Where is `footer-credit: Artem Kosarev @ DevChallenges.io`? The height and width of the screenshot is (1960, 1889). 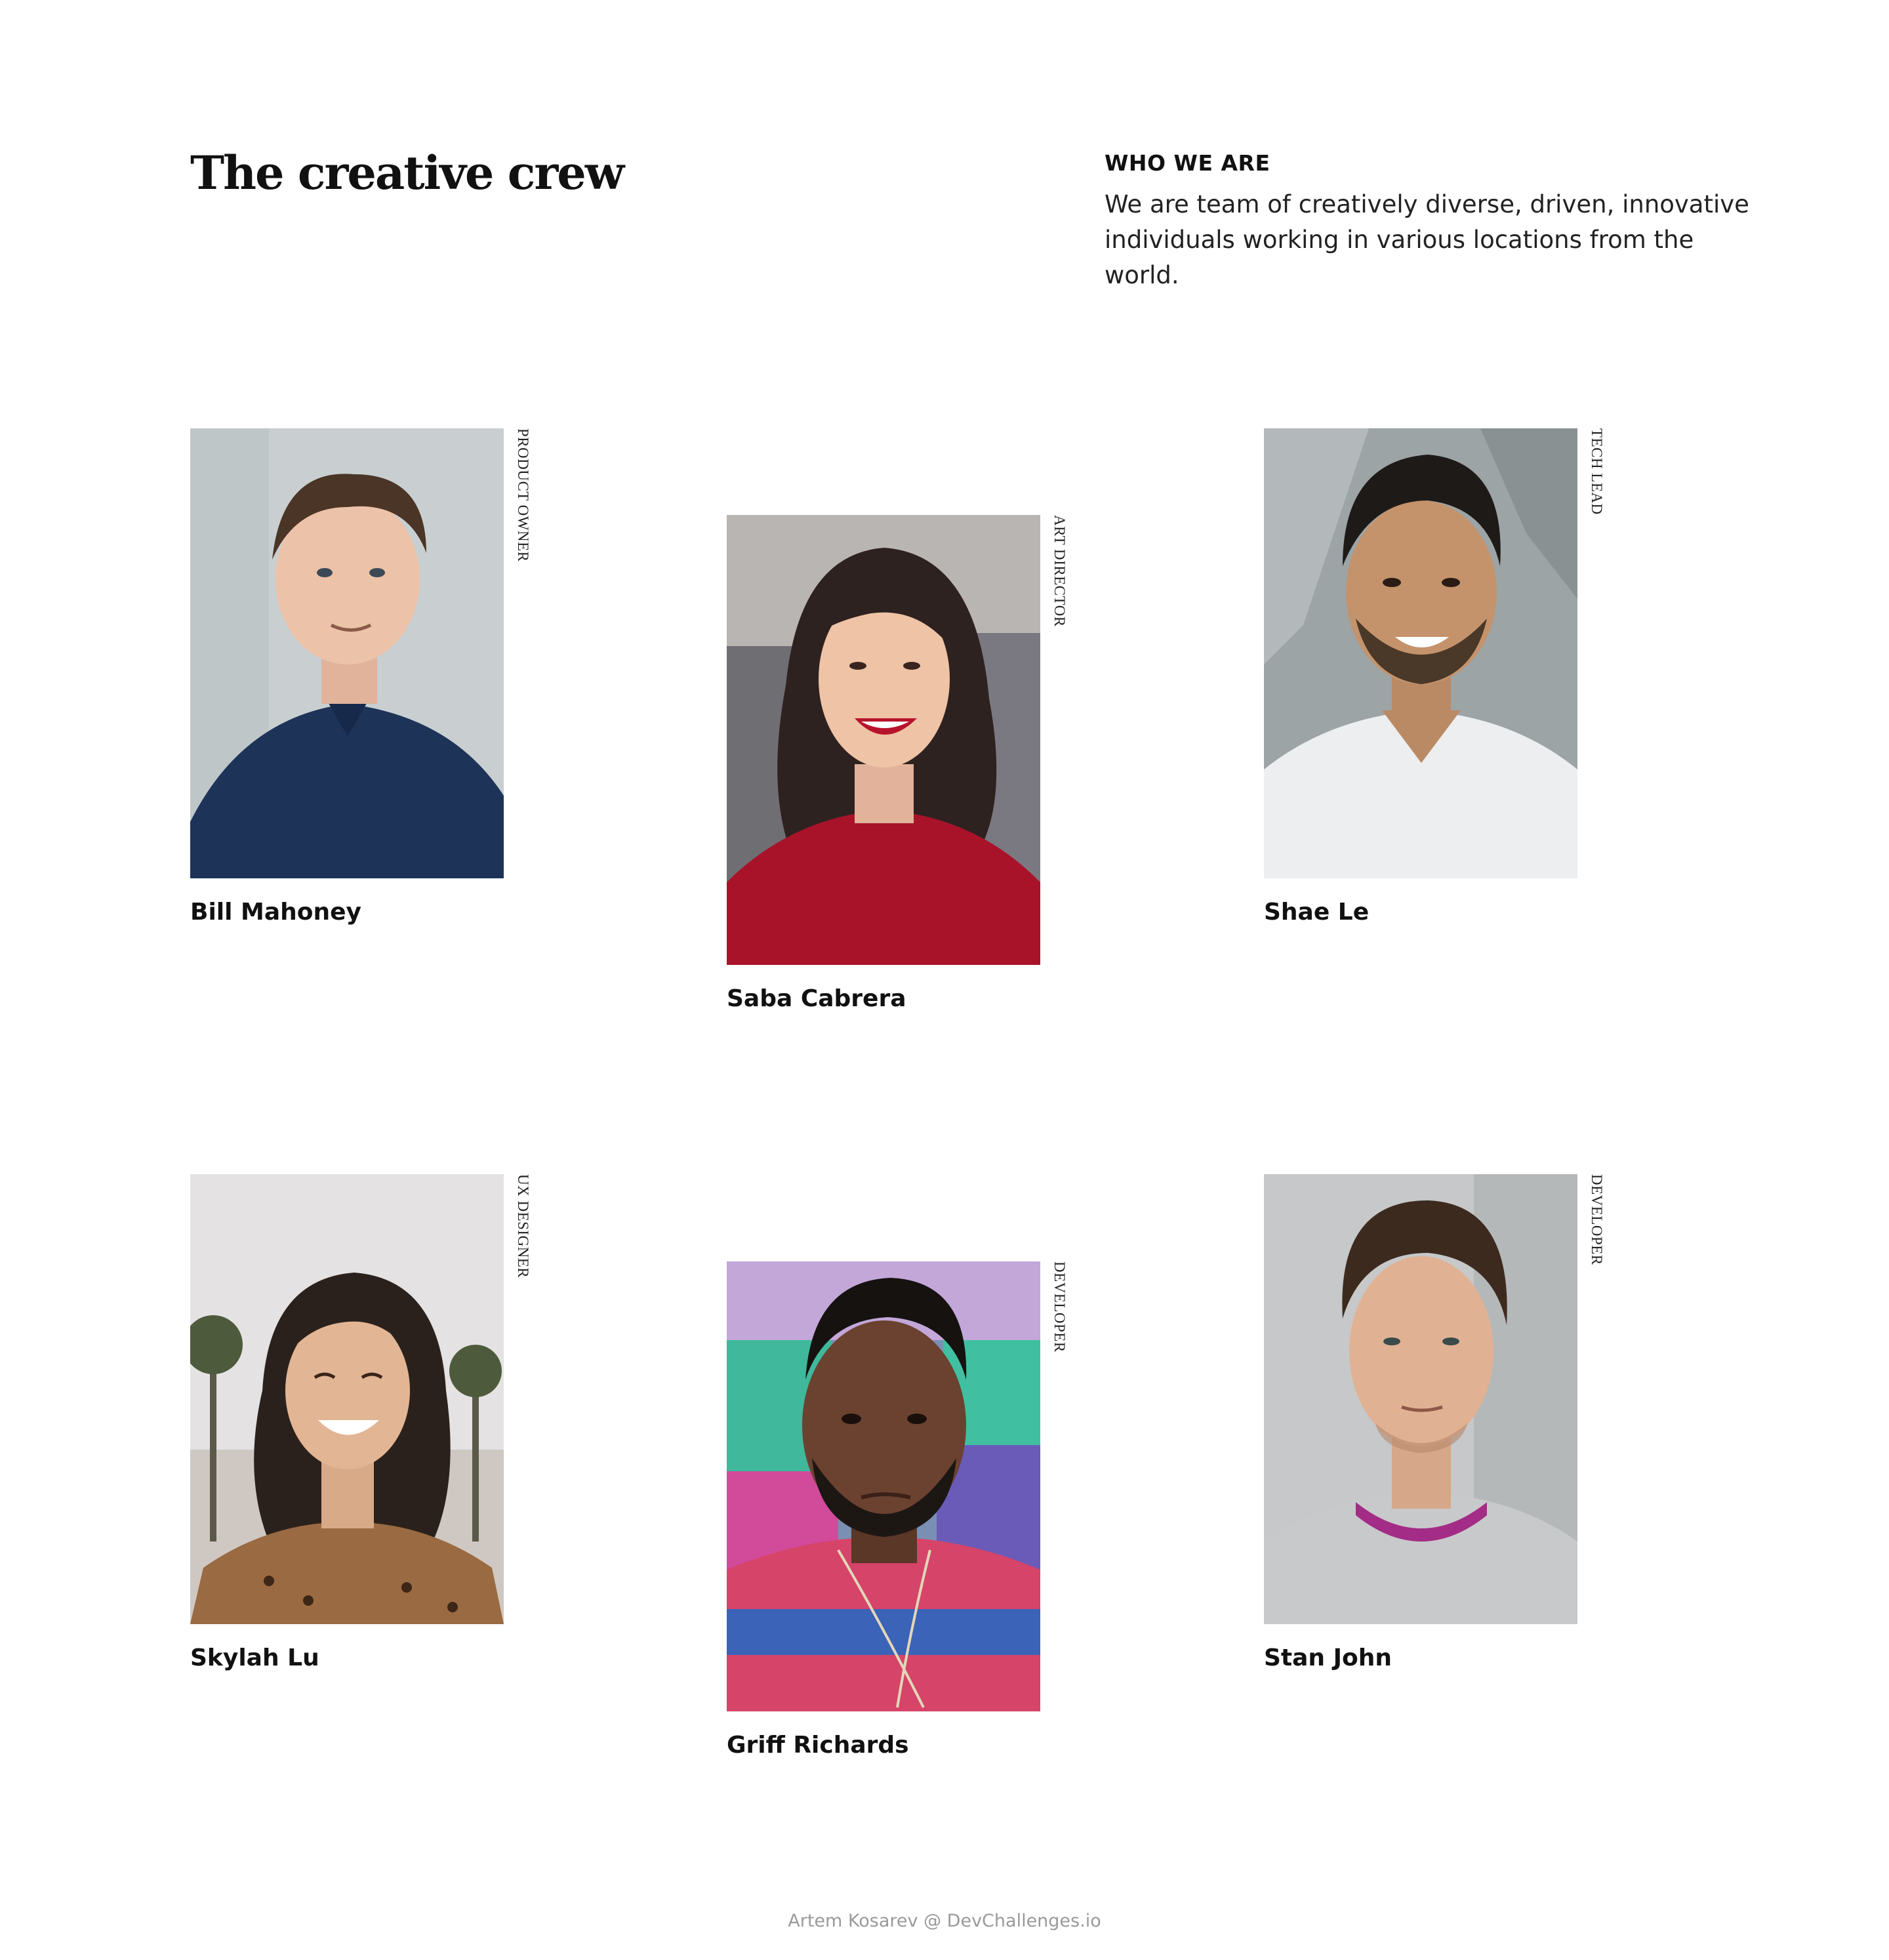 footer-credit: Artem Kosarev @ DevChallenges.io is located at coordinates (944, 1921).